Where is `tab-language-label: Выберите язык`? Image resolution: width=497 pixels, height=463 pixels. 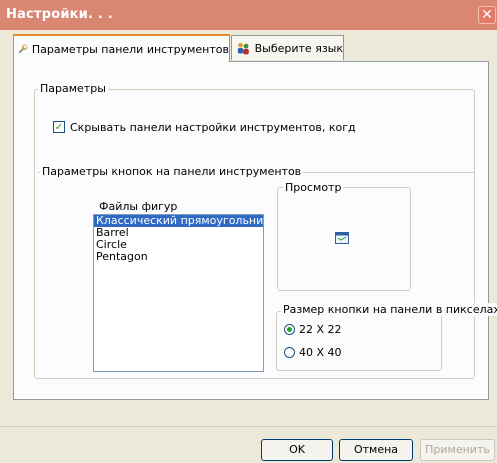
tab-language-label: Выберите язык is located at coordinates (298, 48).